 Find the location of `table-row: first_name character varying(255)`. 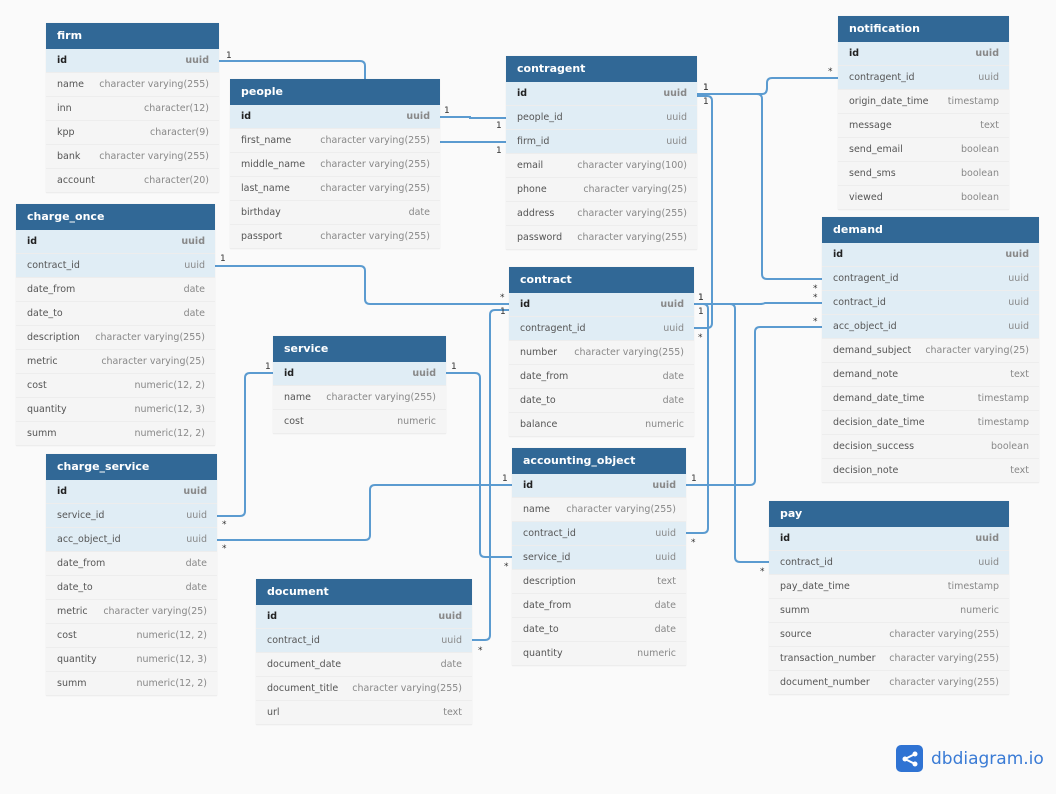

table-row: first_name character varying(255) is located at coordinates (335, 141).